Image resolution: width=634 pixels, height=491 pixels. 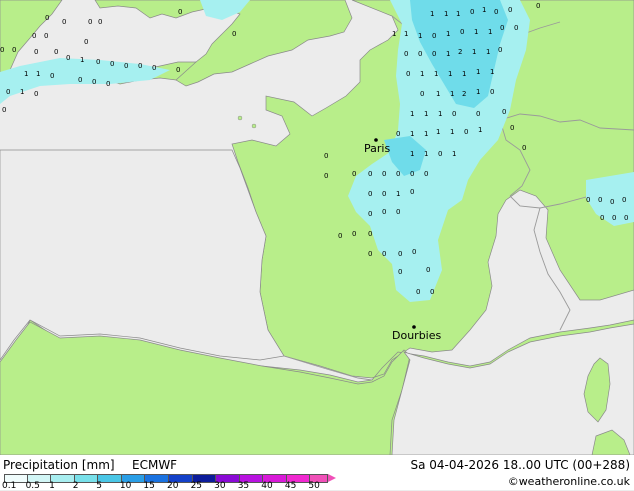 What do you see at coordinates (417, 335) in the screenshot?
I see `city-label-dourbies: Dourbies` at bounding box center [417, 335].